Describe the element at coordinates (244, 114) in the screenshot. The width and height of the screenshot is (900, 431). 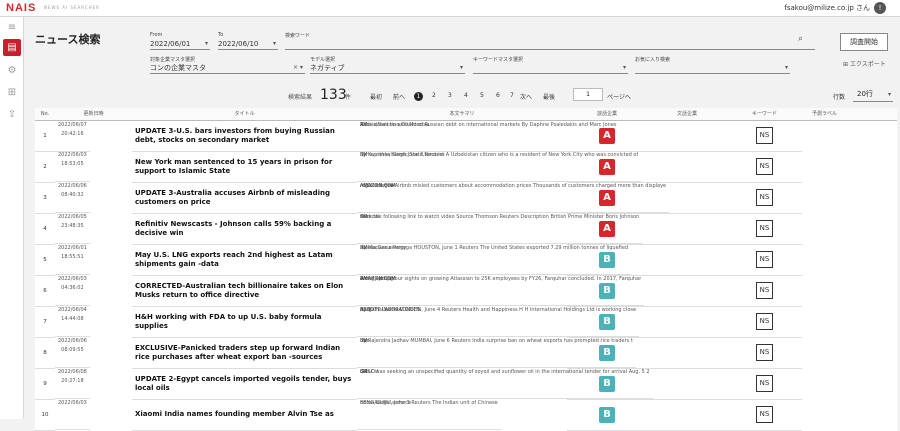
I see `col-header-title: タイトル` at that location.